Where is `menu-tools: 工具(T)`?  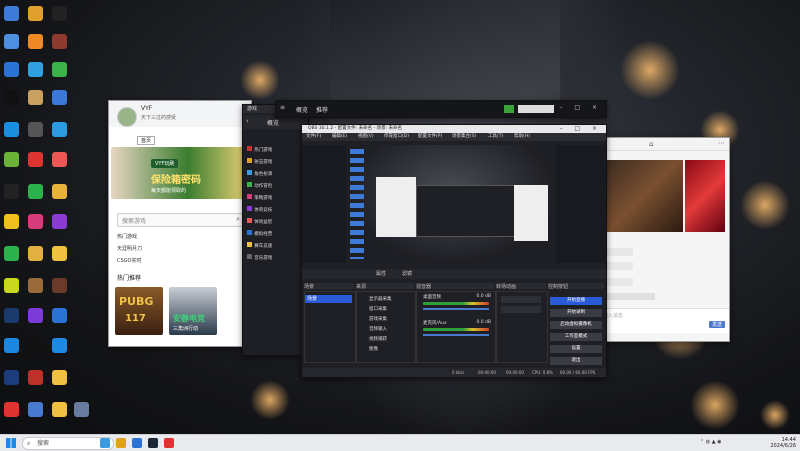
menu-tools: 工具(T) is located at coordinates (495, 137).